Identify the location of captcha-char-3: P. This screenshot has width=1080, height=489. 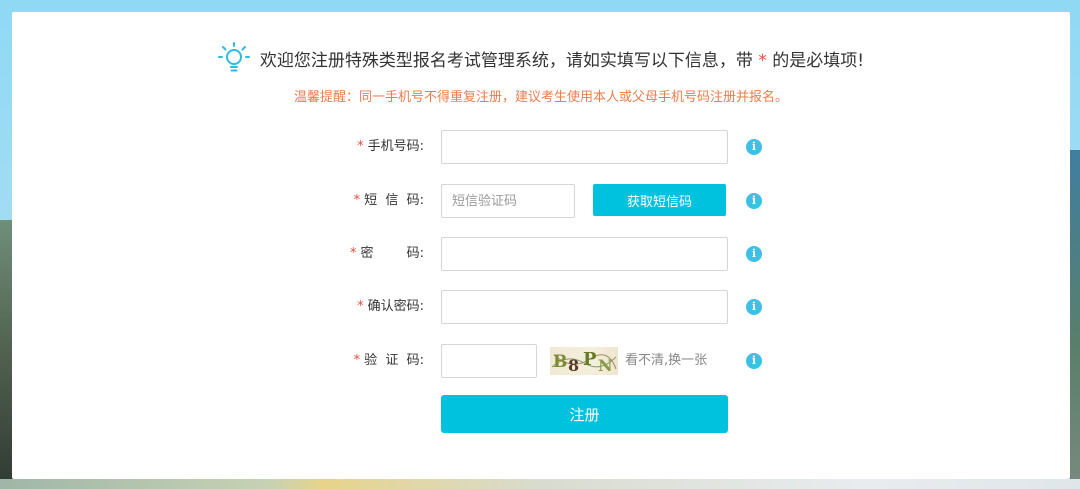
(590, 359).